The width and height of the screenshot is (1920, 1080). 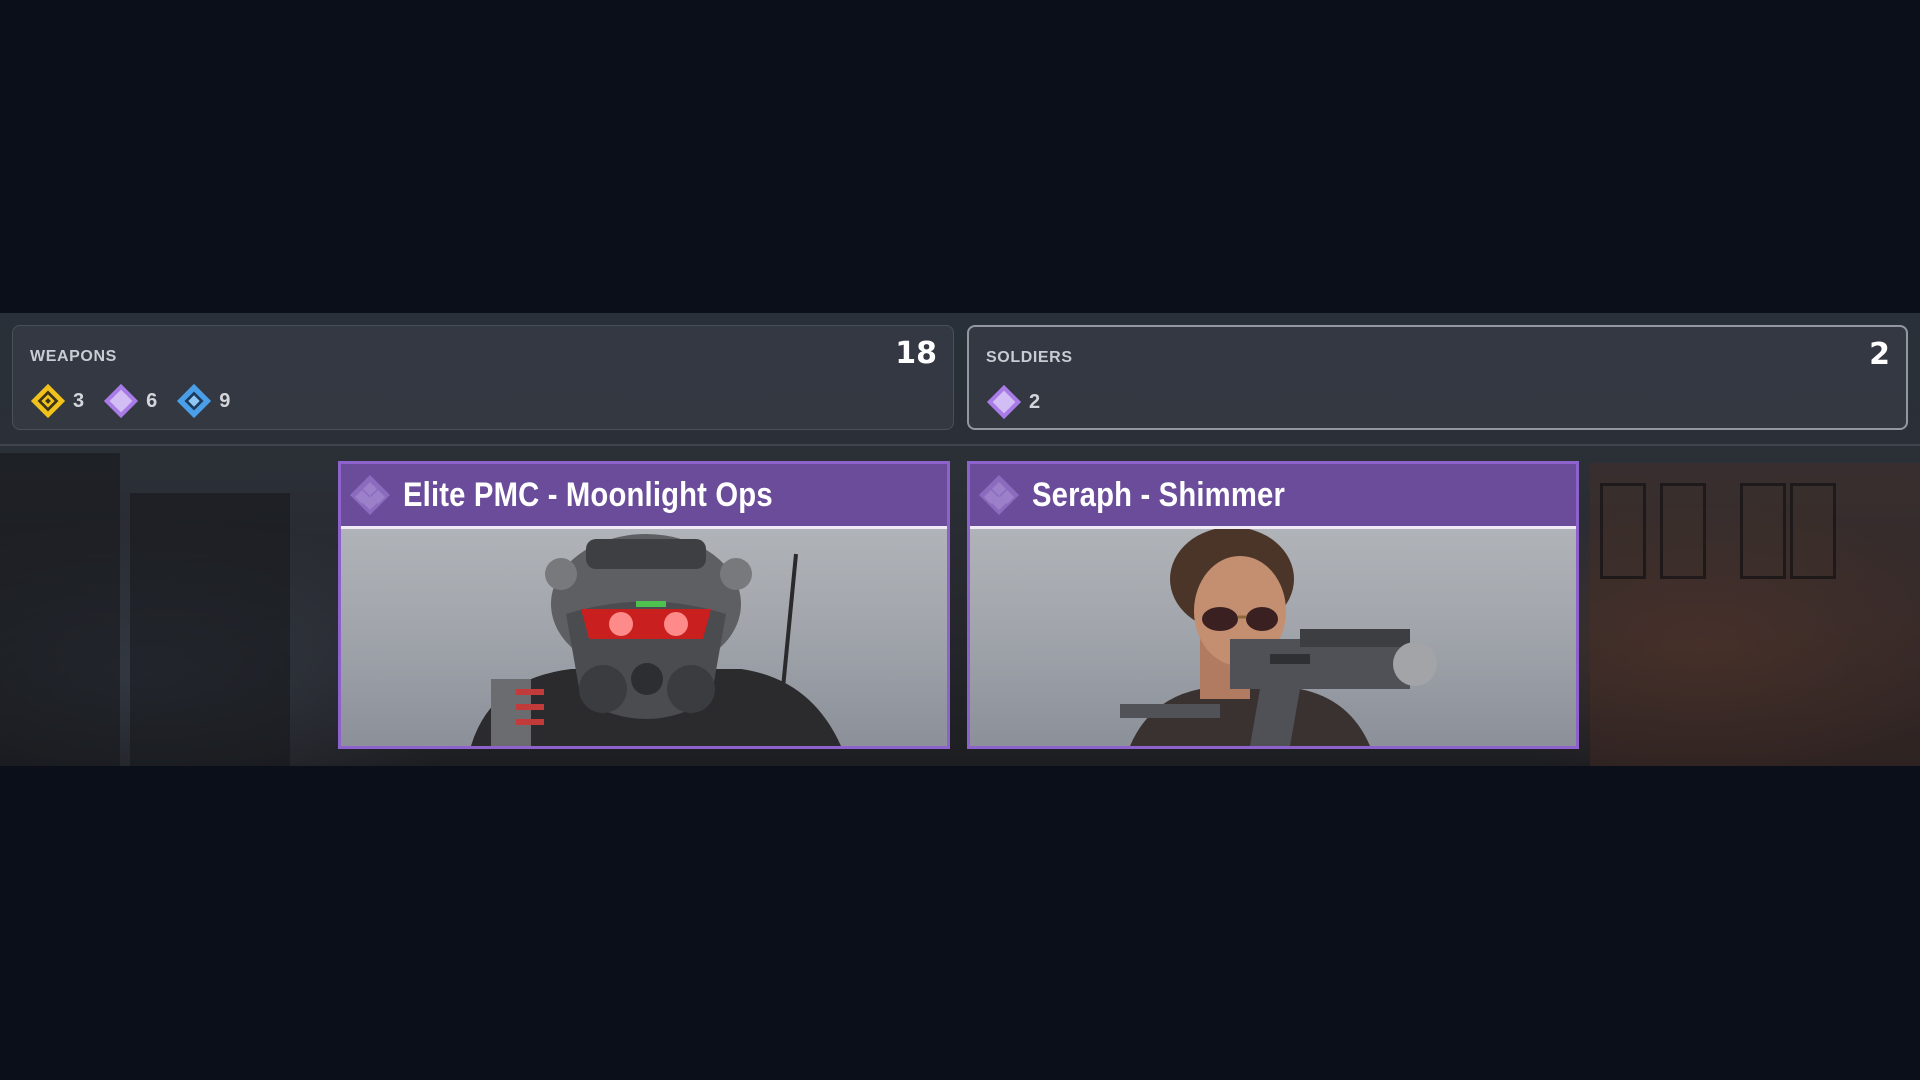 I want to click on blue-rarity-diamond-icon, so click(x=194, y=401).